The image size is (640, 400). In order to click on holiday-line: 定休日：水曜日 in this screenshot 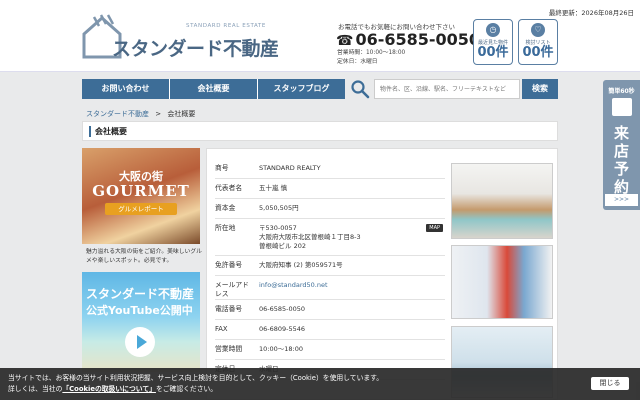, I will do `click(357, 62)`.